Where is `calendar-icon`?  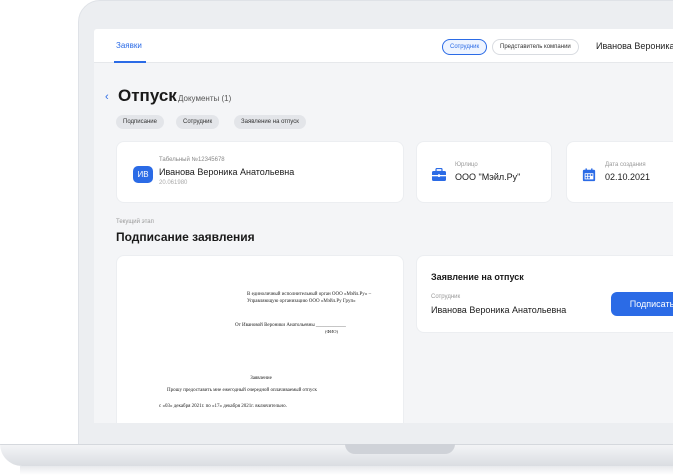
calendar-icon is located at coordinates (589, 175).